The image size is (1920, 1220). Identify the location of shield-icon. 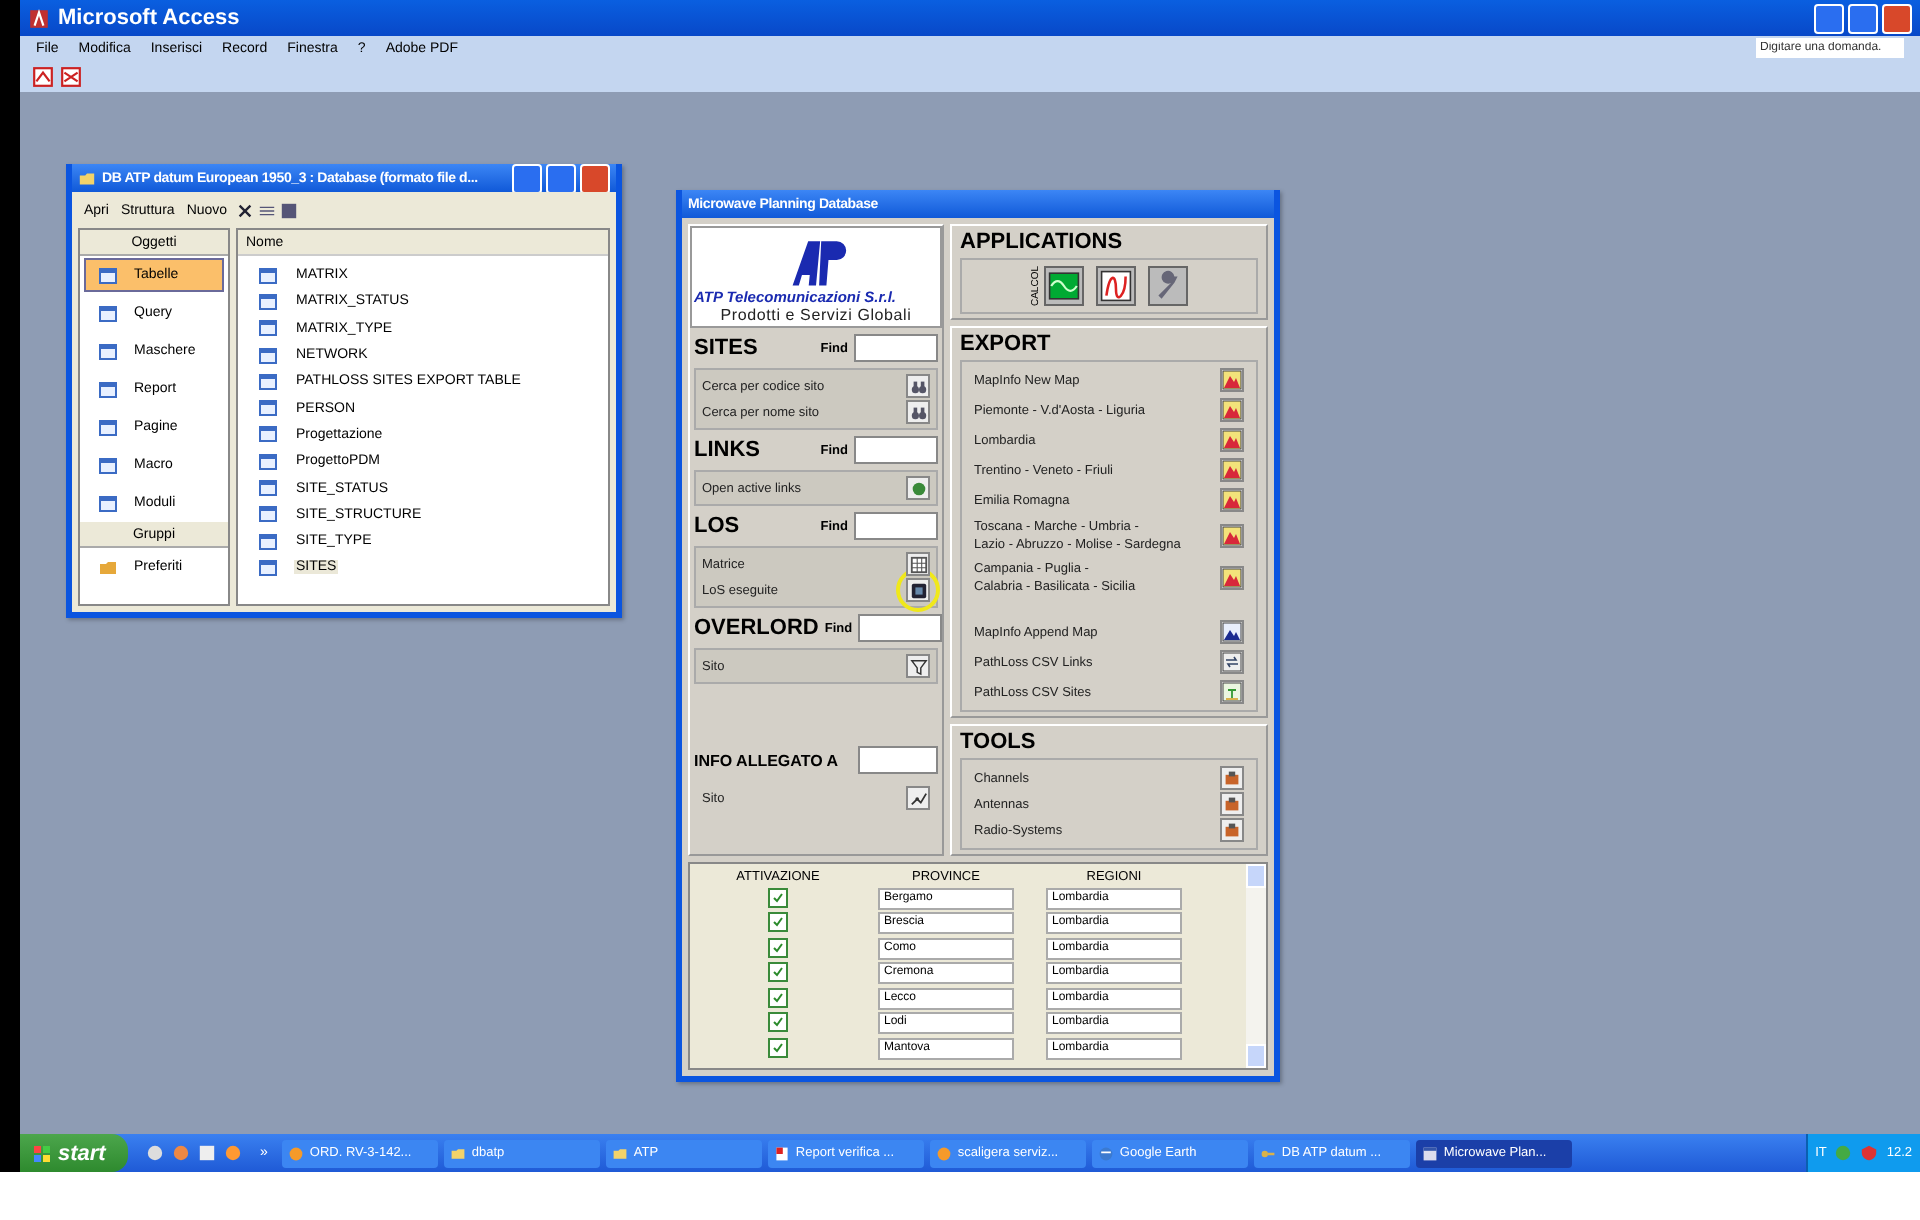
(1869, 1153).